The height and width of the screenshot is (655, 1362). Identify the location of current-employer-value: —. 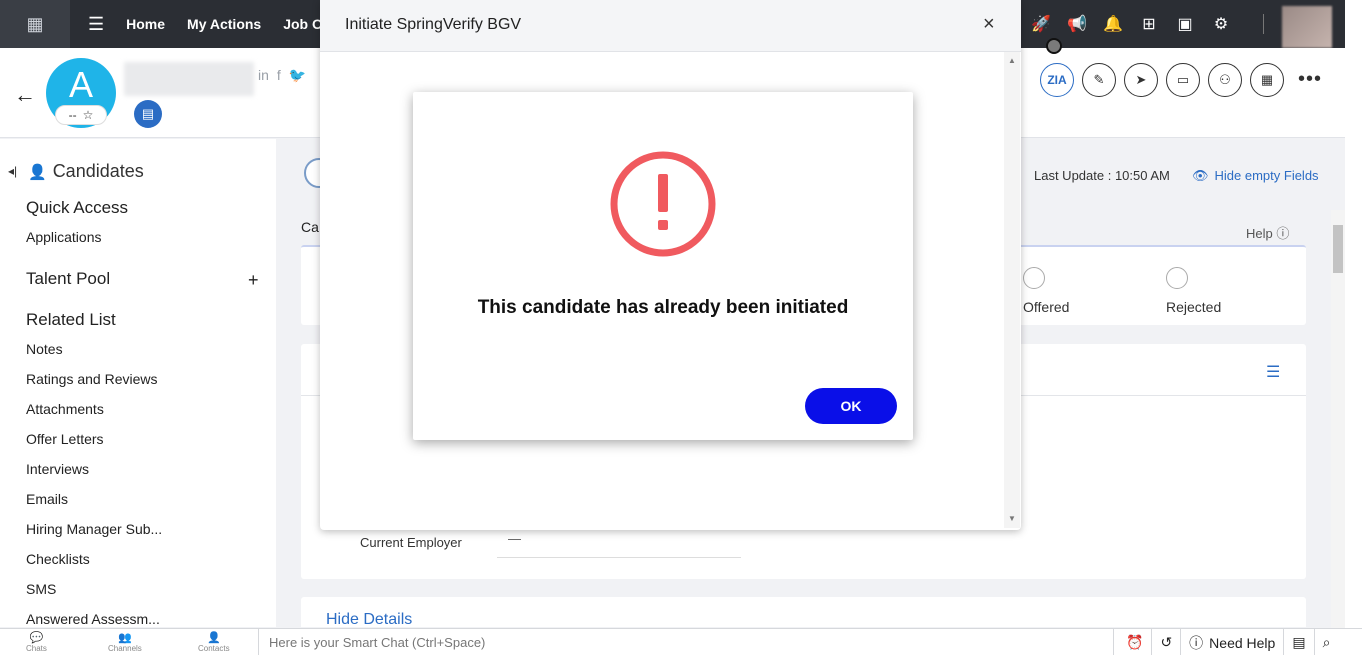
(514, 538).